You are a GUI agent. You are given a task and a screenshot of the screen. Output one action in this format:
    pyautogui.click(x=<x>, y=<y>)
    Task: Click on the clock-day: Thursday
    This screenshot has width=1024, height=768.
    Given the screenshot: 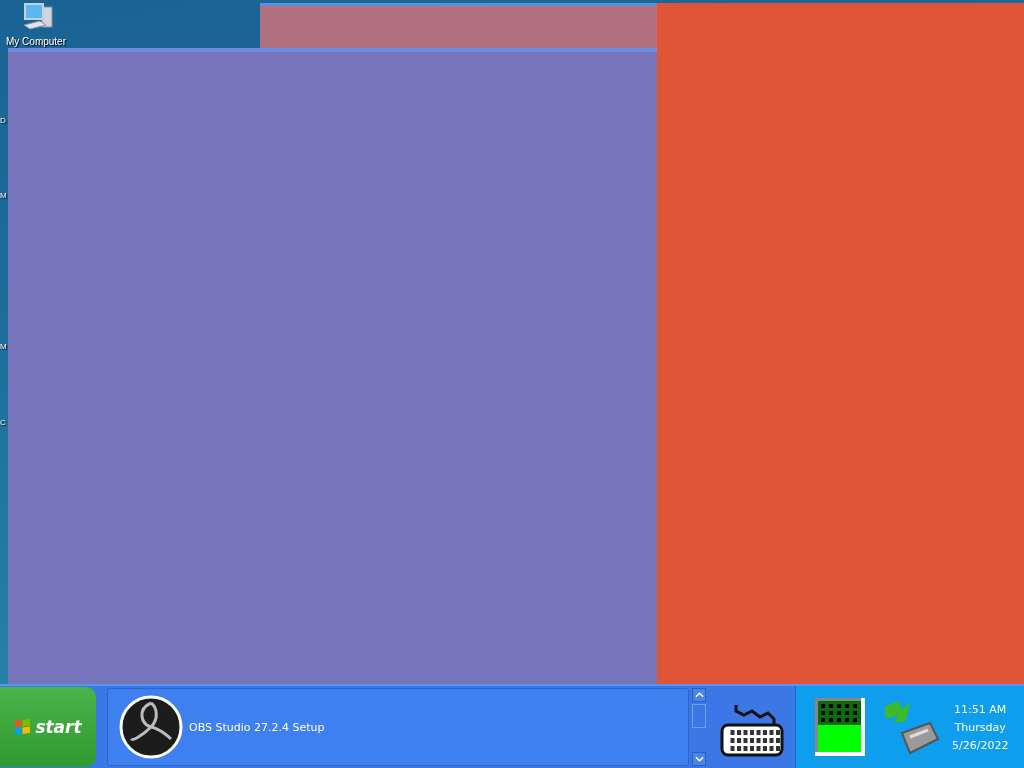 What is the action you would take?
    pyautogui.click(x=980, y=727)
    